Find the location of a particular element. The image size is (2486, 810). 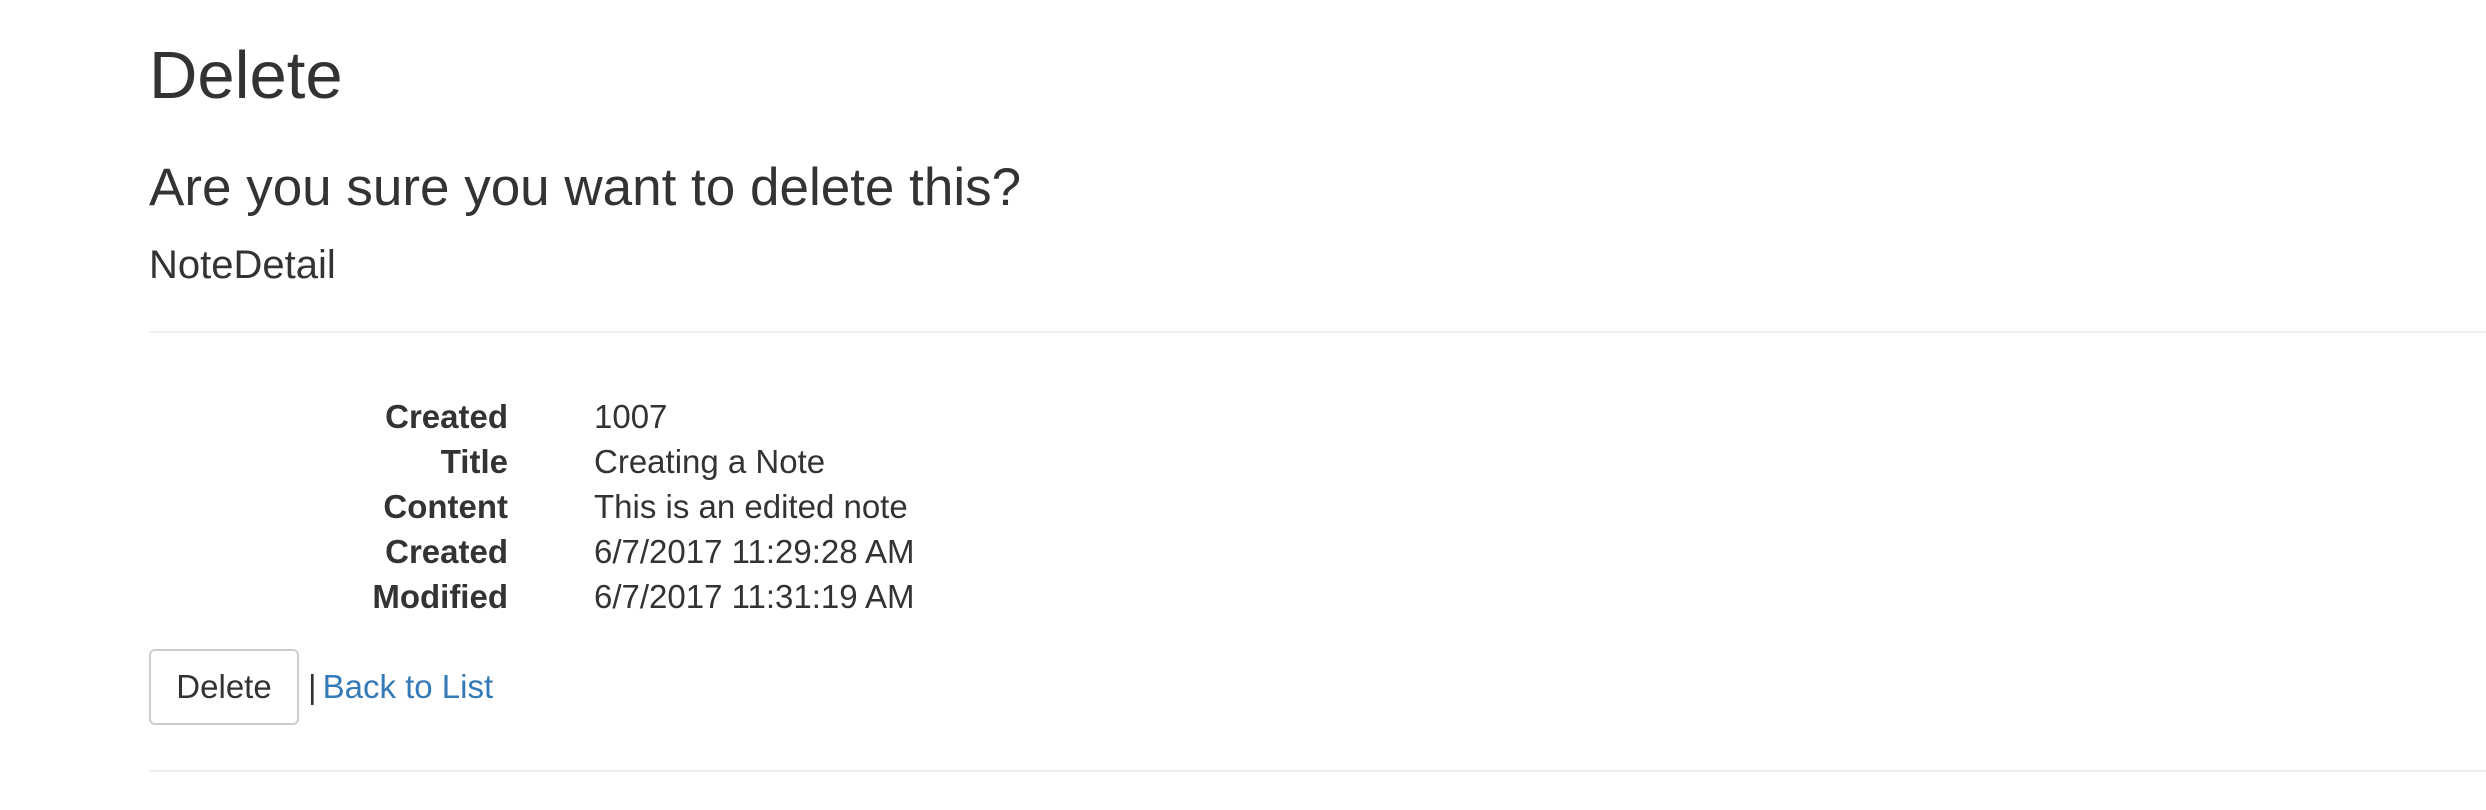

model-name: NoteDetail is located at coordinates (242, 265).